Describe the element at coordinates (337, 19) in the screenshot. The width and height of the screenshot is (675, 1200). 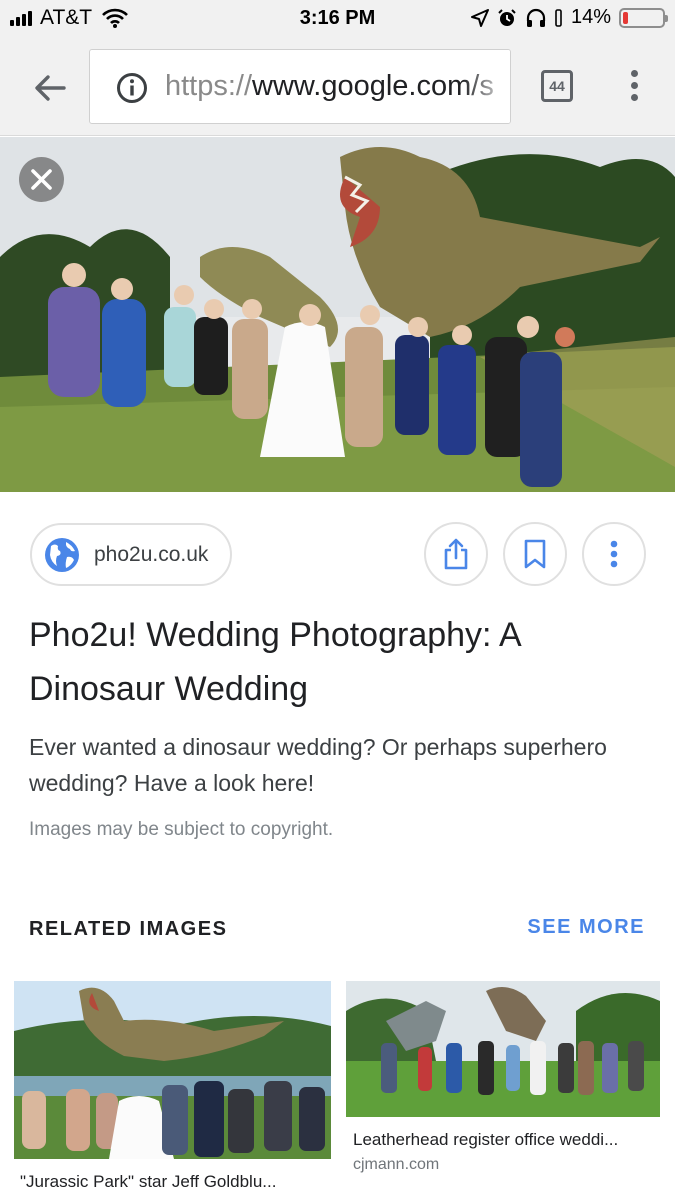
I see `status-bar: AT&T 3:16 PM 14%` at that location.